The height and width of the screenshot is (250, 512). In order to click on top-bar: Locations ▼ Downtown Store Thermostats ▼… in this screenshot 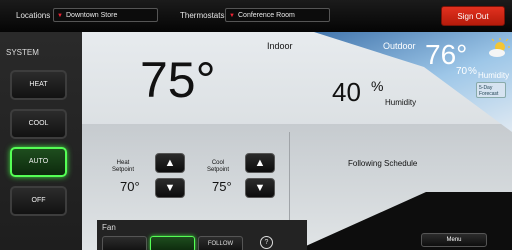, I will do `click(256, 16)`.